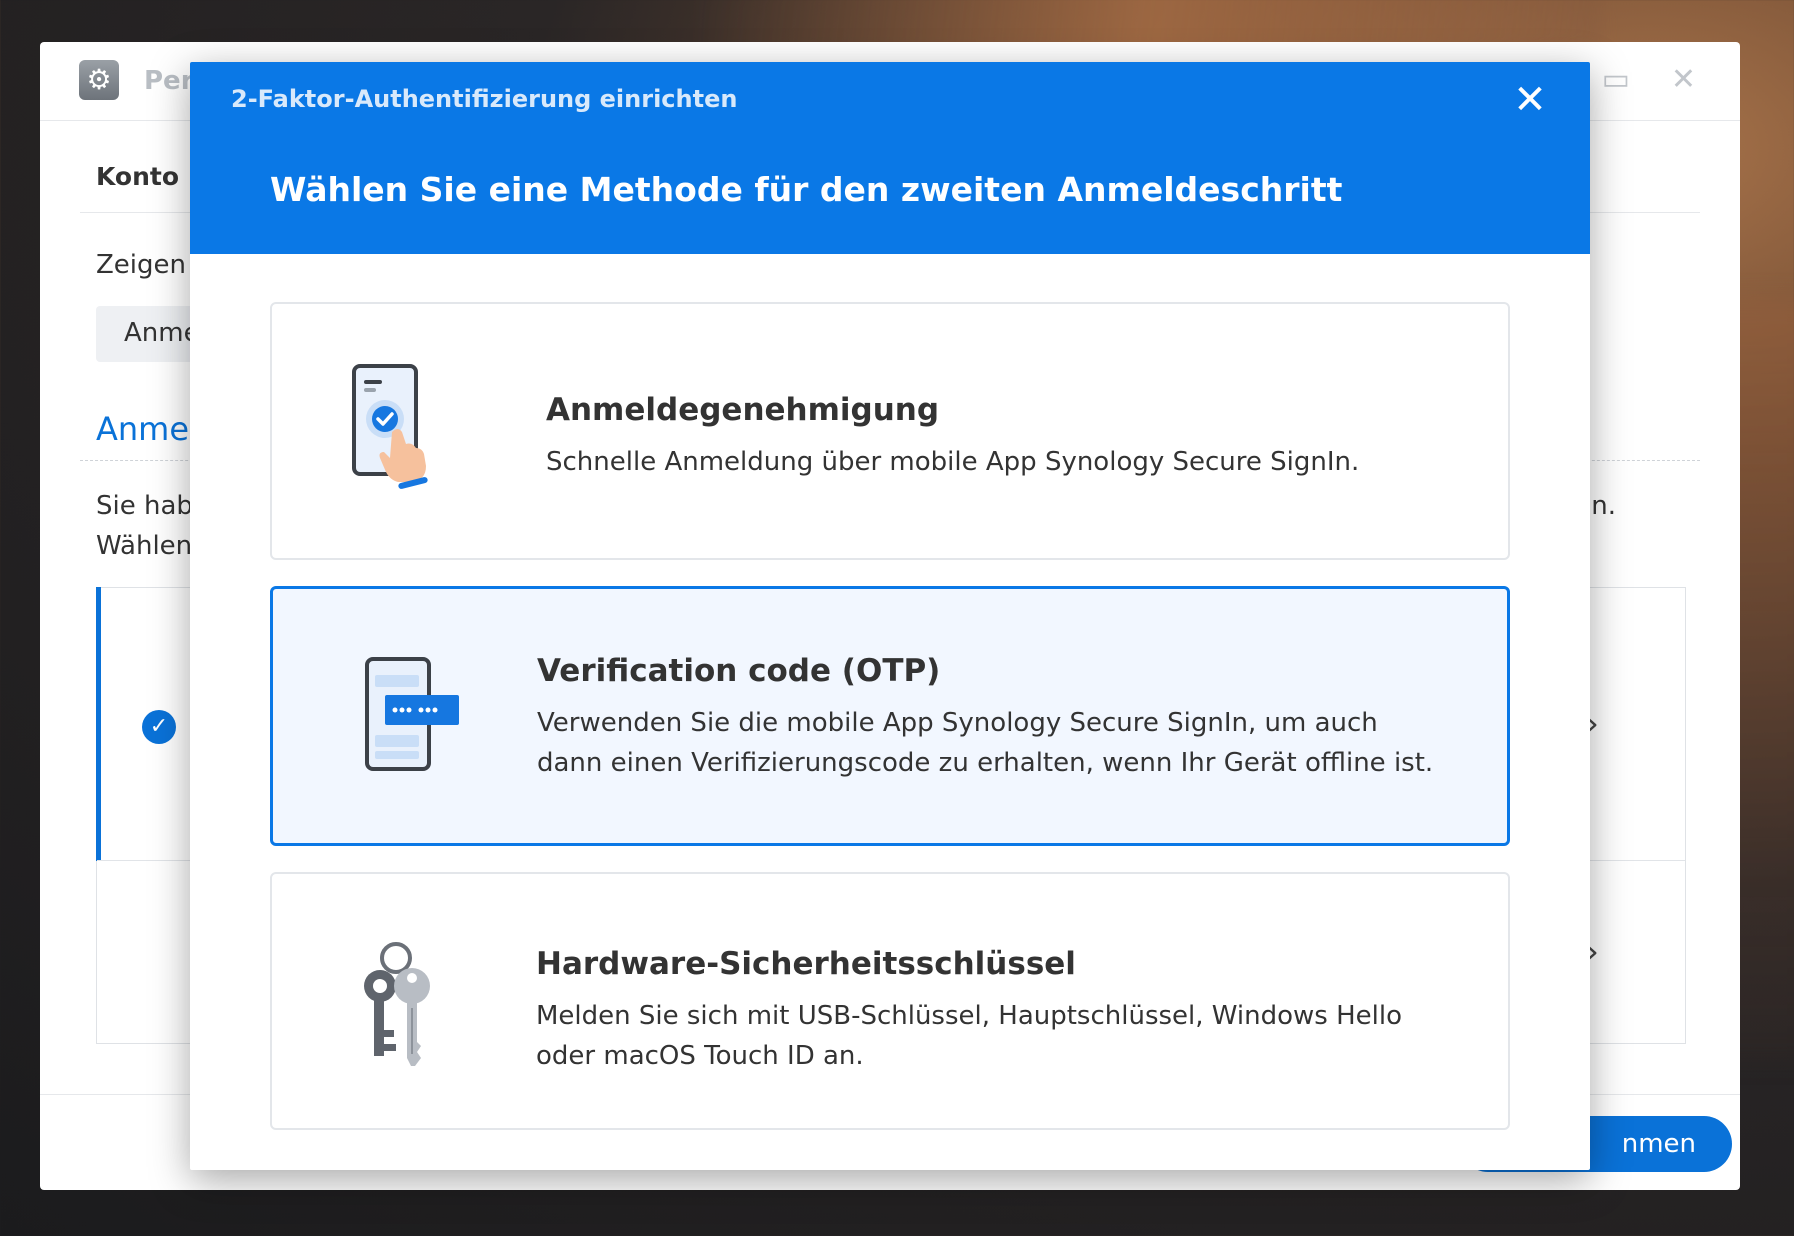  What do you see at coordinates (141, 265) in the screenshot?
I see `display-label: Zeigen` at bounding box center [141, 265].